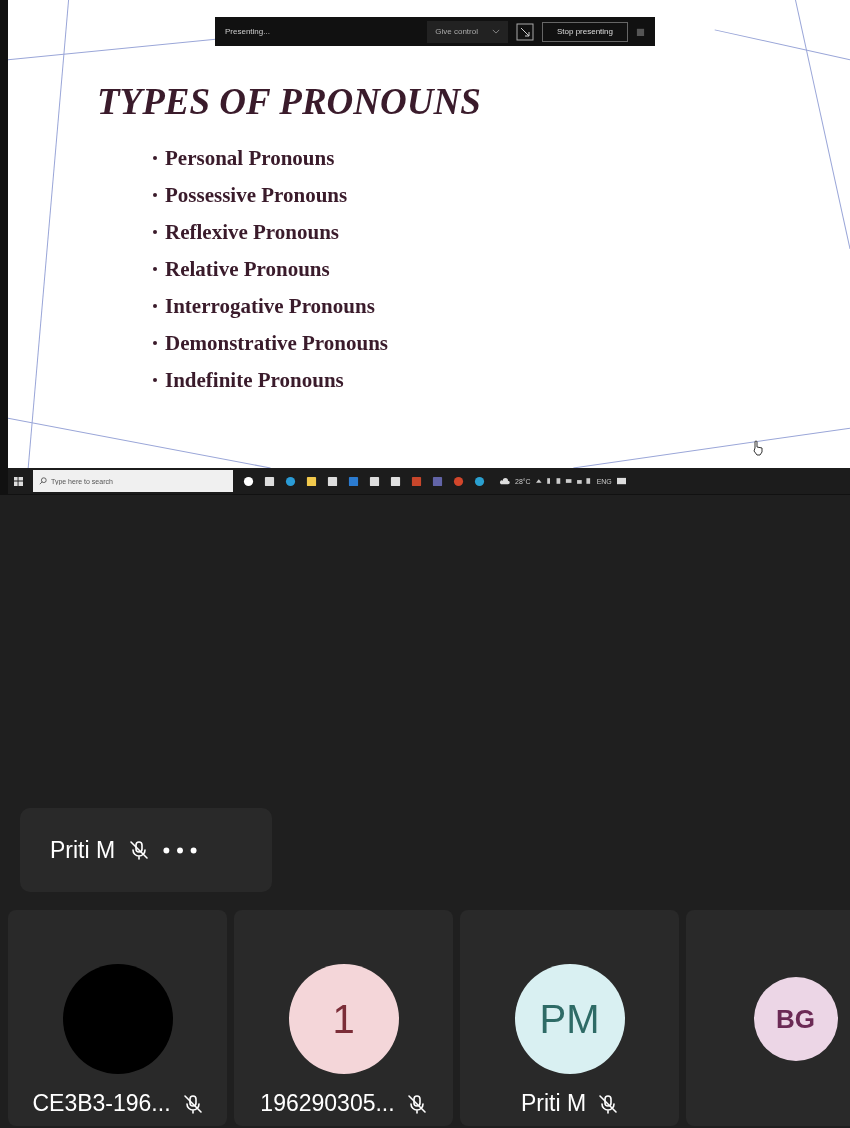  Describe the element at coordinates (504, 481) in the screenshot. I see `cloud-icon` at that location.